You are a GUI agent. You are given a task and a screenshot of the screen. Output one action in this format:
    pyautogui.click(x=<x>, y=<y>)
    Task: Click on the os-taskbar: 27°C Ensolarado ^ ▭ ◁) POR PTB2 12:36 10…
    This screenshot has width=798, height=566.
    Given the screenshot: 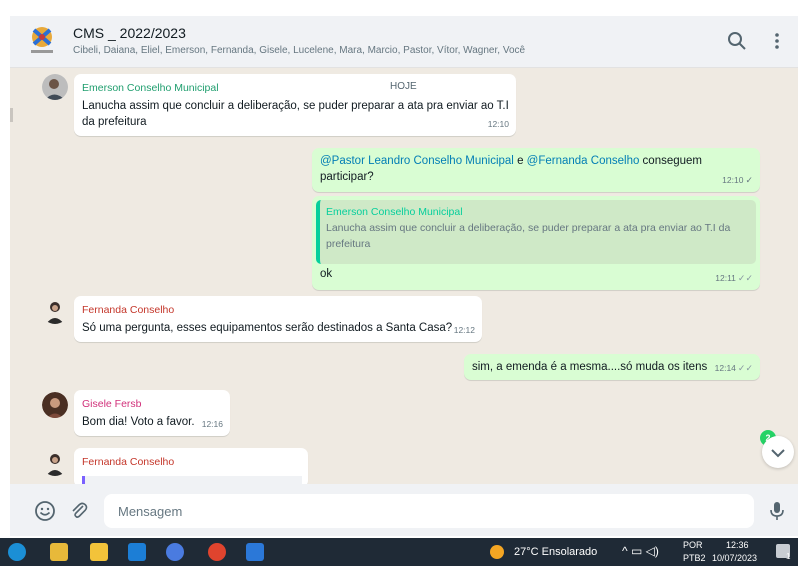 What is the action you would take?
    pyautogui.click(x=399, y=552)
    